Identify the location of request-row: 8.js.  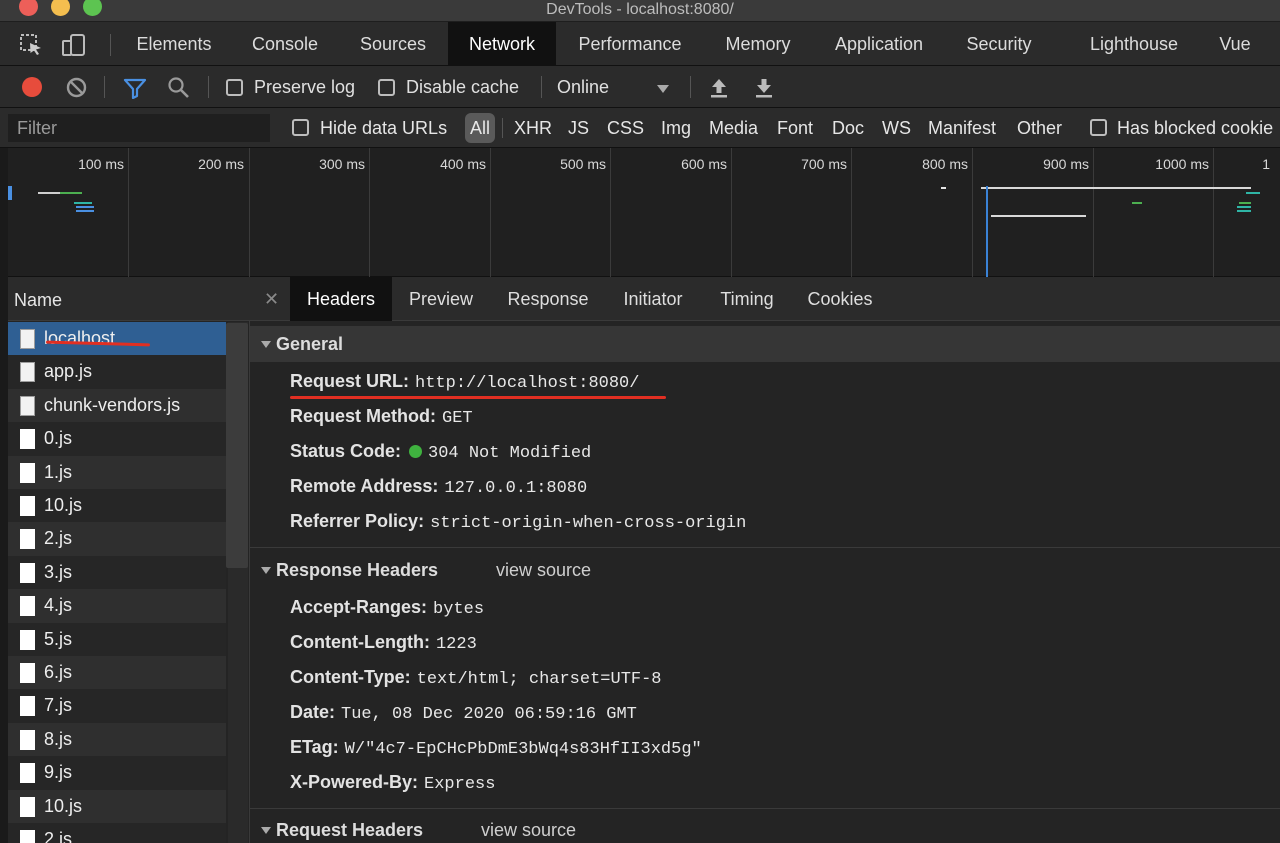
(117, 739).